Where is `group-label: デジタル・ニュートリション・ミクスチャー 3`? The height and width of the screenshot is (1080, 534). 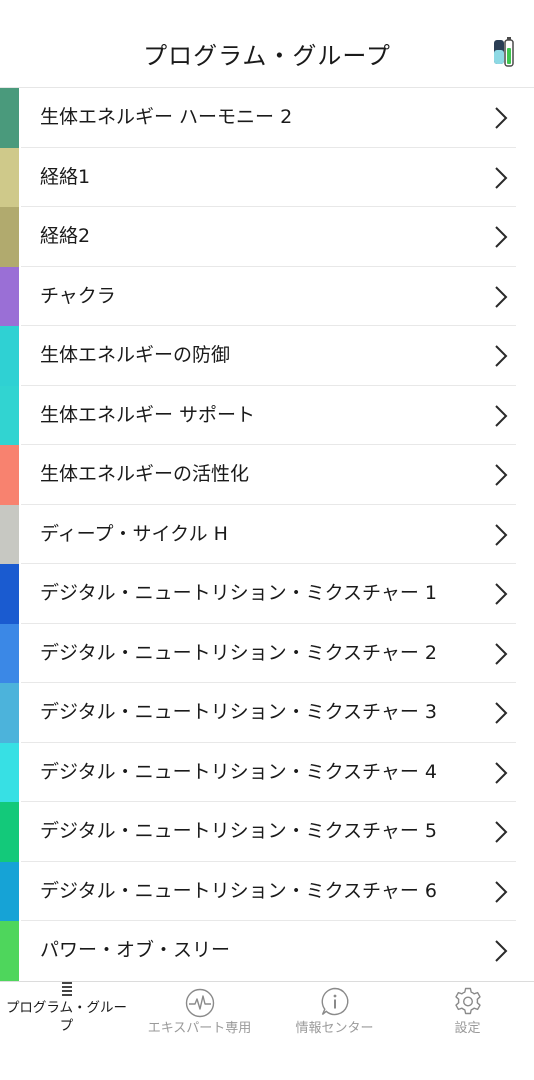
group-label: デジタル・ニュートリション・ミクスチャー 3 is located at coordinates (238, 712).